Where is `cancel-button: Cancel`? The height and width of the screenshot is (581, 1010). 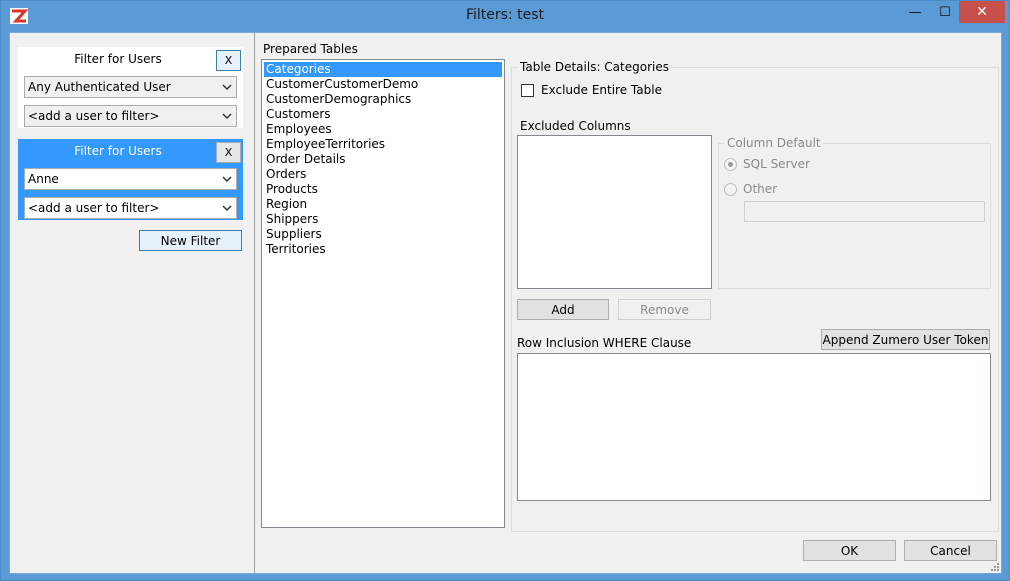 cancel-button: Cancel is located at coordinates (950, 550).